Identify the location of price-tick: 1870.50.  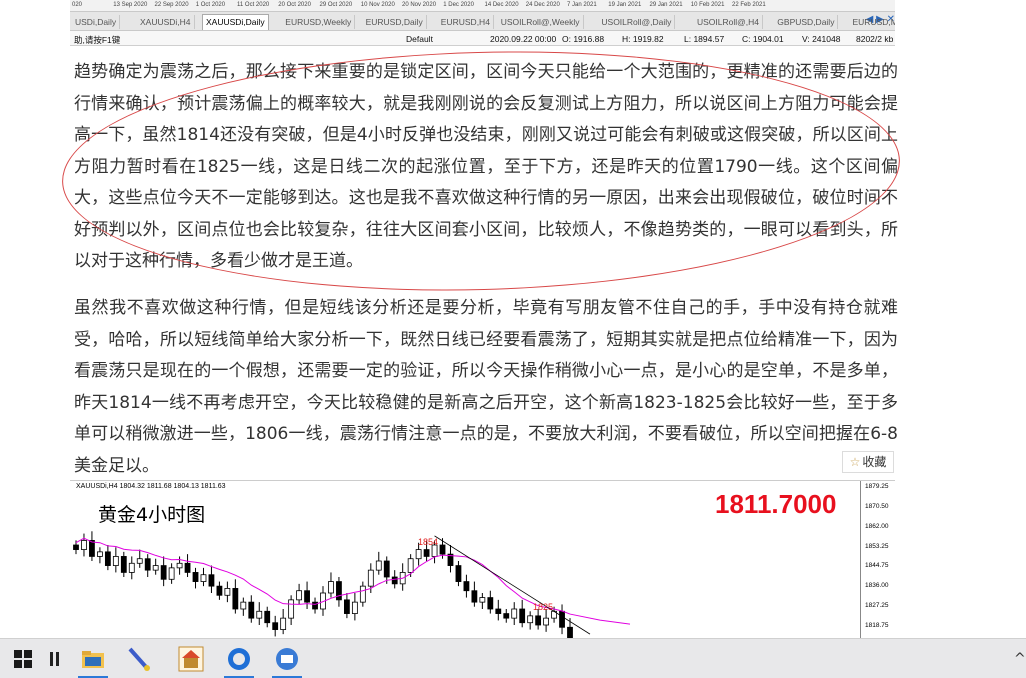
(877, 507).